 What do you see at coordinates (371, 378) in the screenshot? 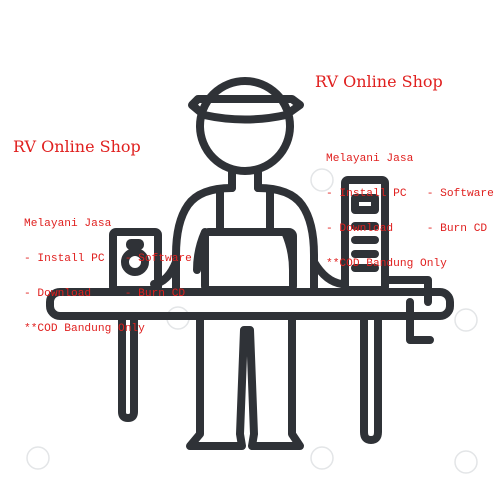
I see `desk-leg-right` at bounding box center [371, 378].